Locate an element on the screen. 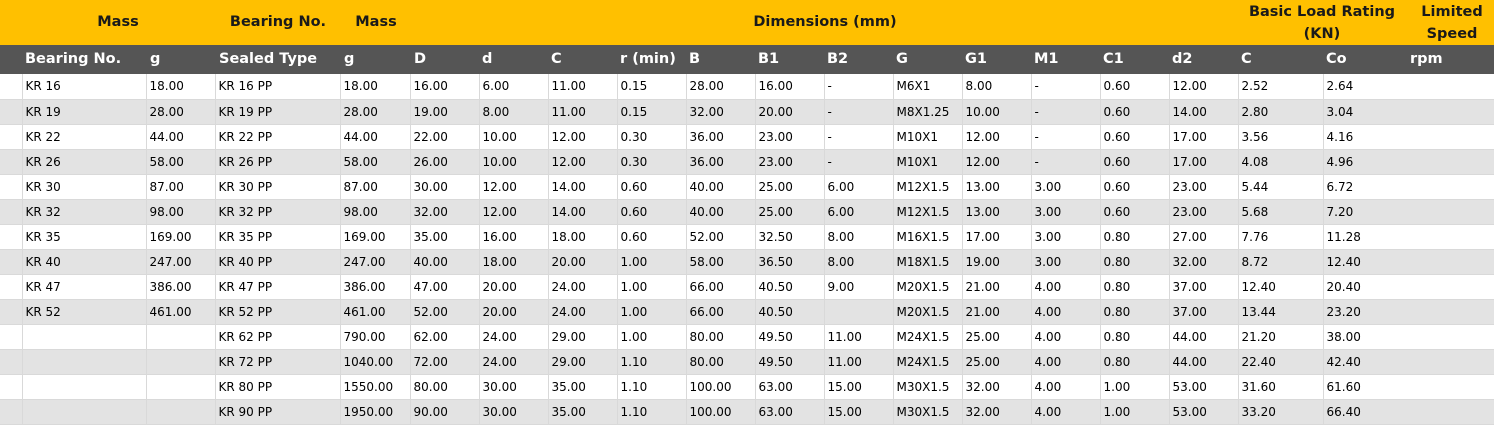  table-cell: 98.00 is located at coordinates (374, 212).